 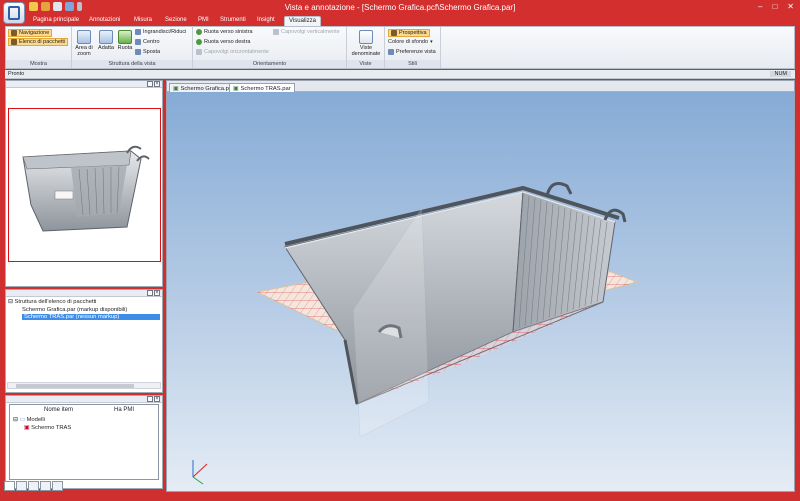 What do you see at coordinates (38, 64) in the screenshot?
I see `group-label-mostra: Mostra` at bounding box center [38, 64].